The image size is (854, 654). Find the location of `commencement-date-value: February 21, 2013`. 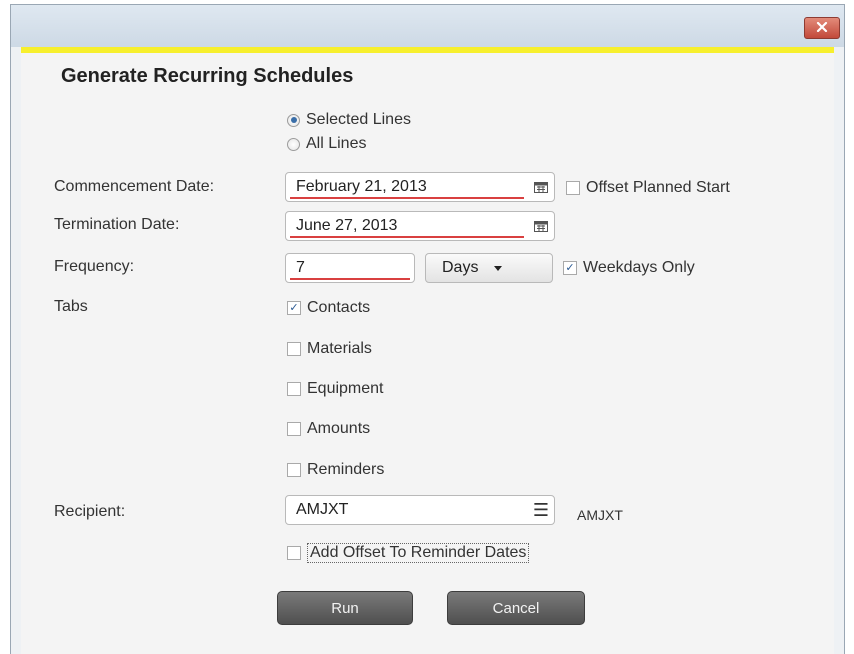

commencement-date-value: February 21, 2013 is located at coordinates (361, 186).